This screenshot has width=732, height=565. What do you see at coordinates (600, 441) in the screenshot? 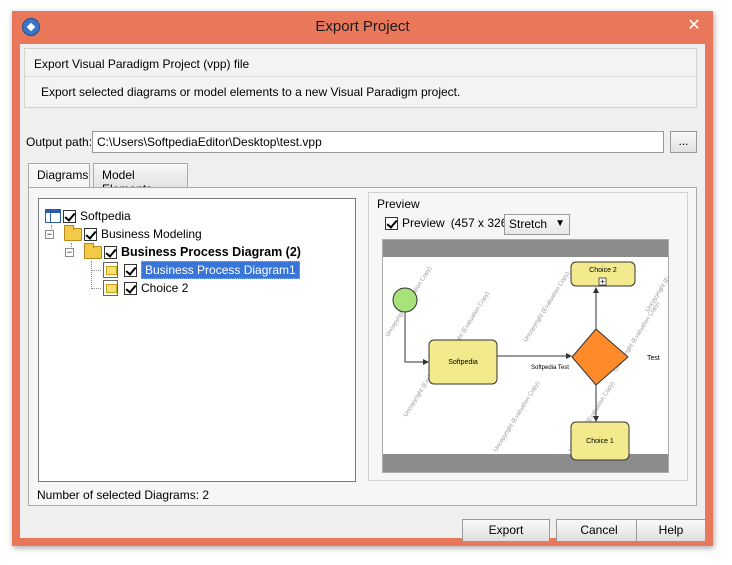
I see `choice-1-label: Choice 1` at bounding box center [600, 441].